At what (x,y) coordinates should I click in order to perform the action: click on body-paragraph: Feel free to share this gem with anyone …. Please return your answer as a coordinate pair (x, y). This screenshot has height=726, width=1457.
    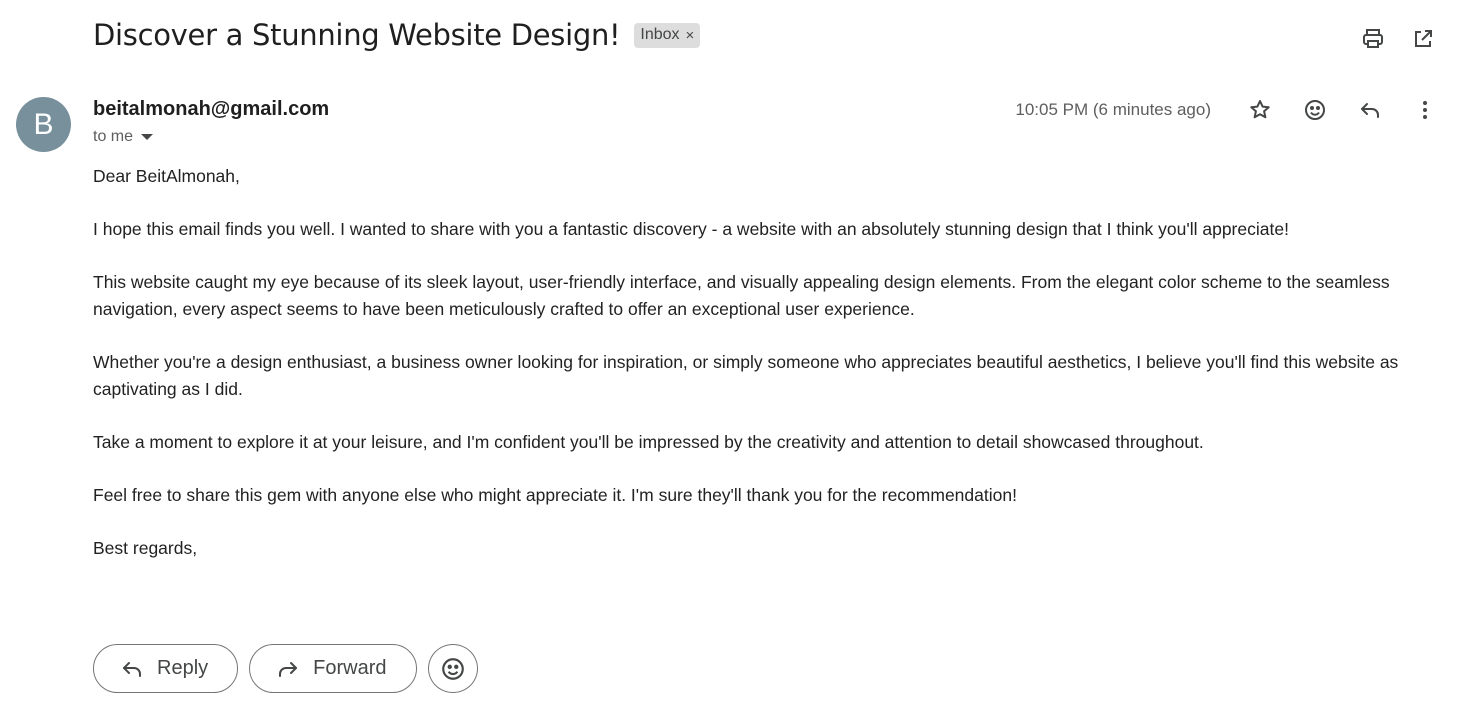
    Looking at the image, I should click on (555, 495).